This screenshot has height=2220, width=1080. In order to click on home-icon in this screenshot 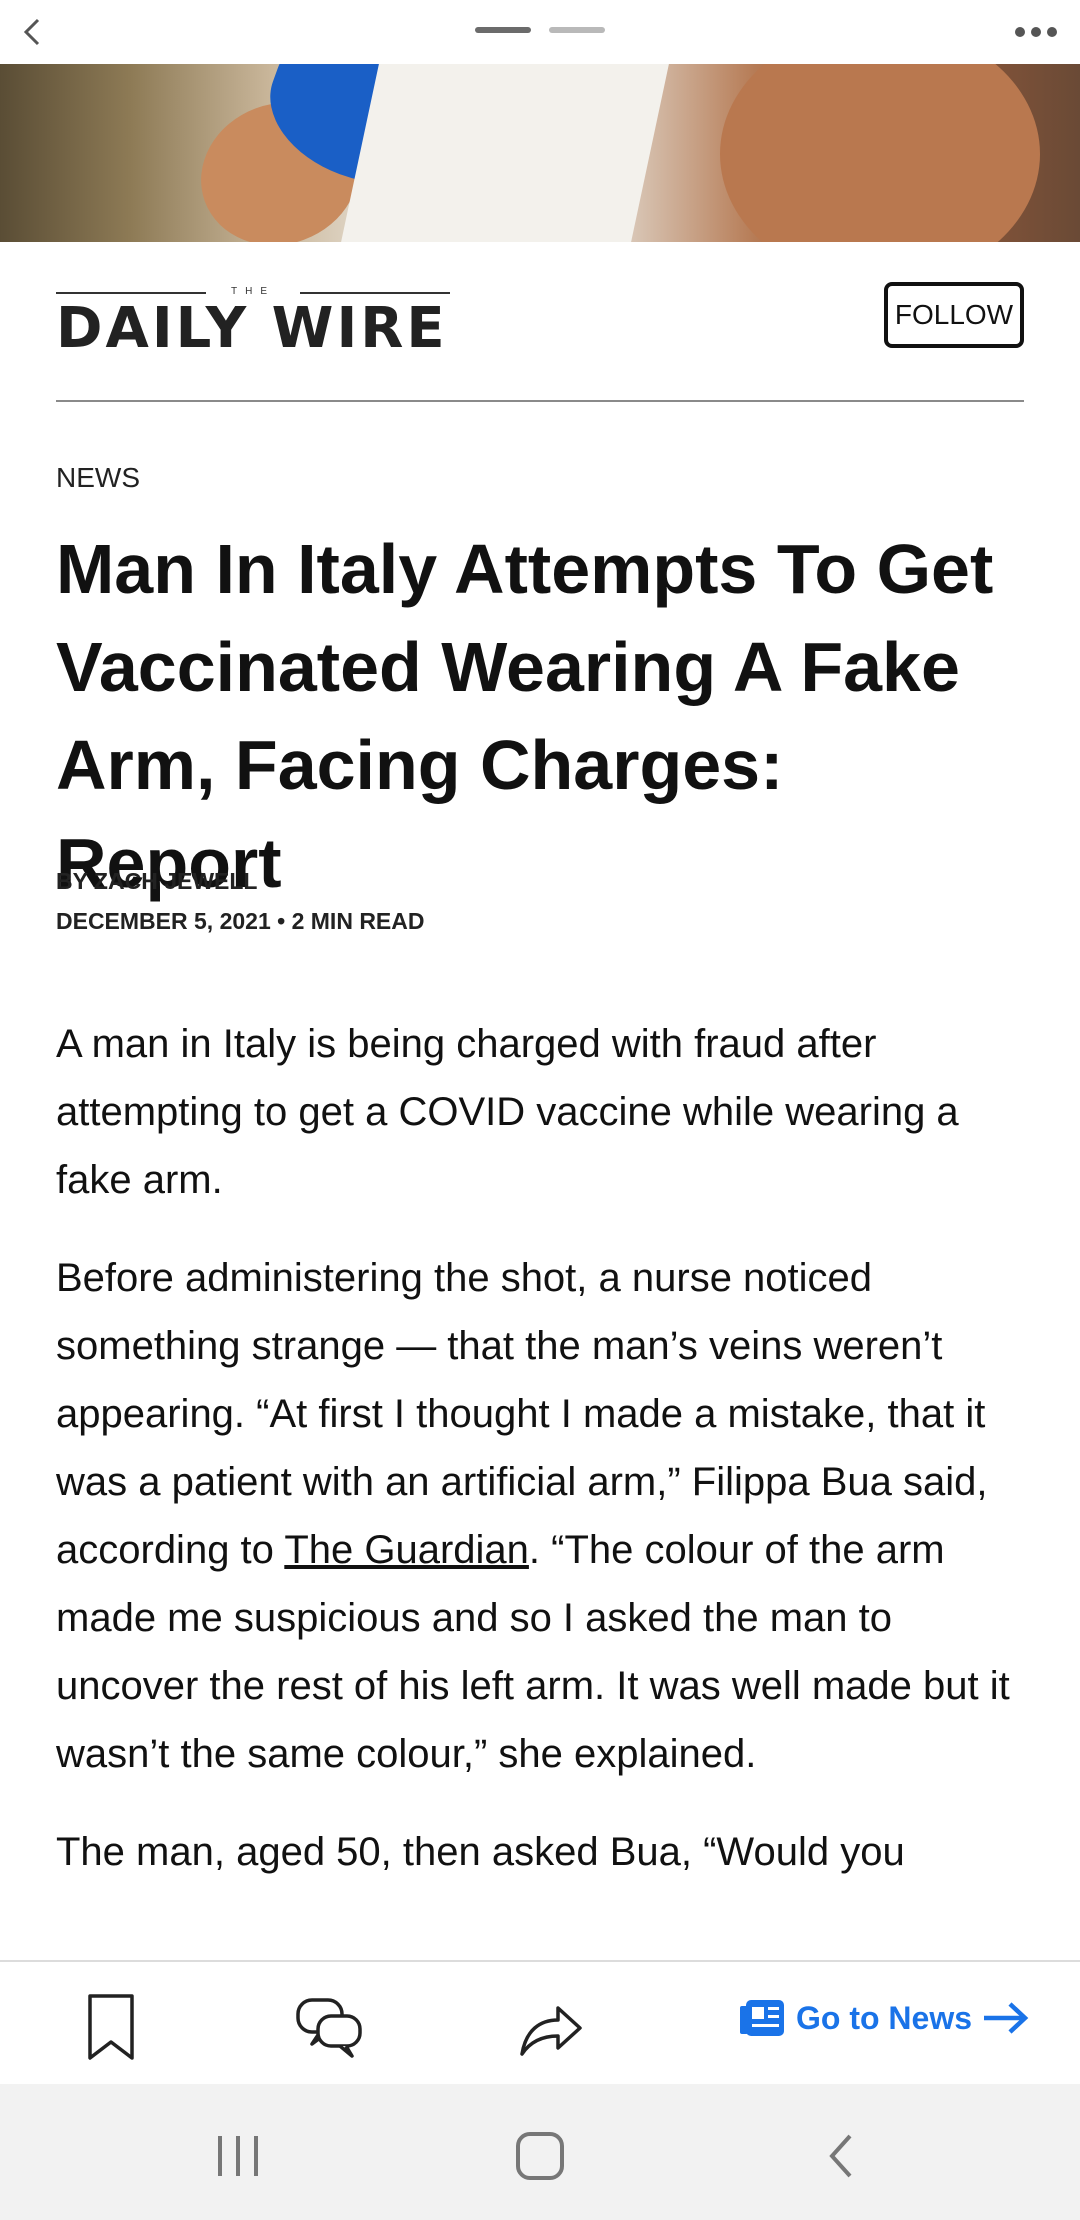, I will do `click(540, 2156)`.